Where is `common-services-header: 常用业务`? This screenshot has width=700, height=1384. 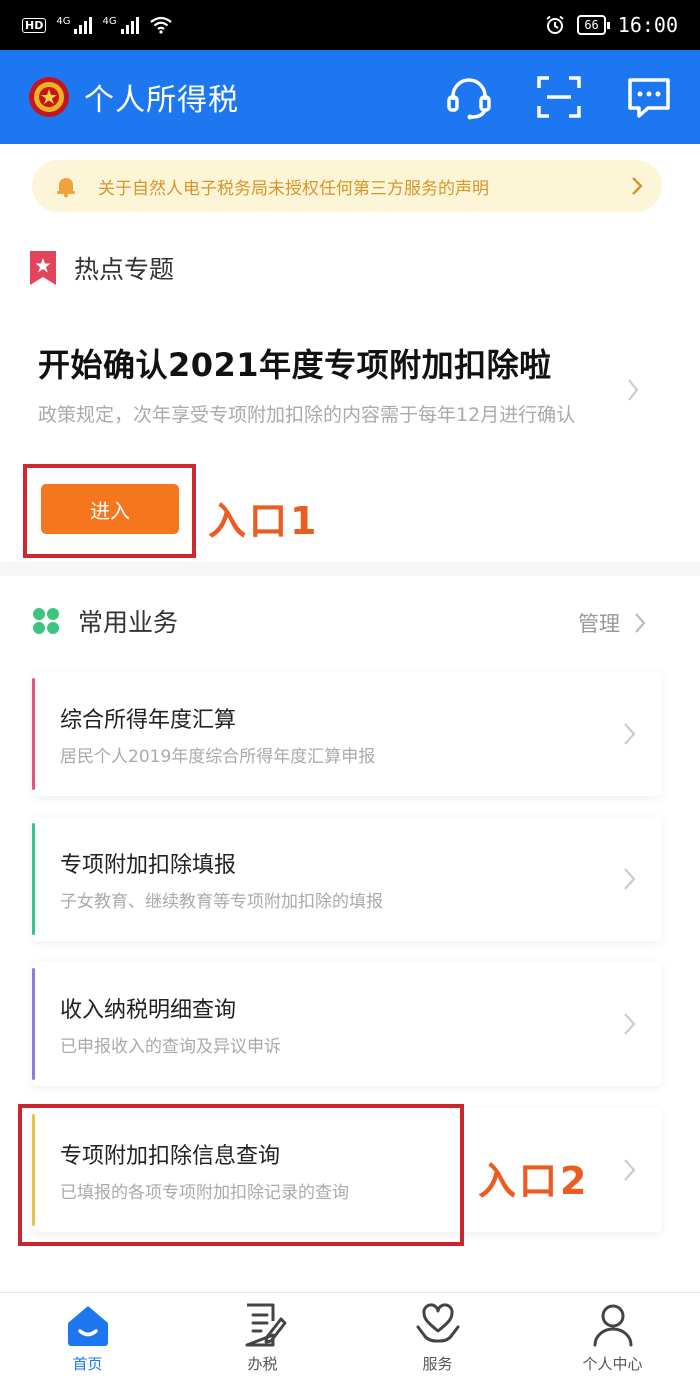 common-services-header: 常用业务 is located at coordinates (105, 621).